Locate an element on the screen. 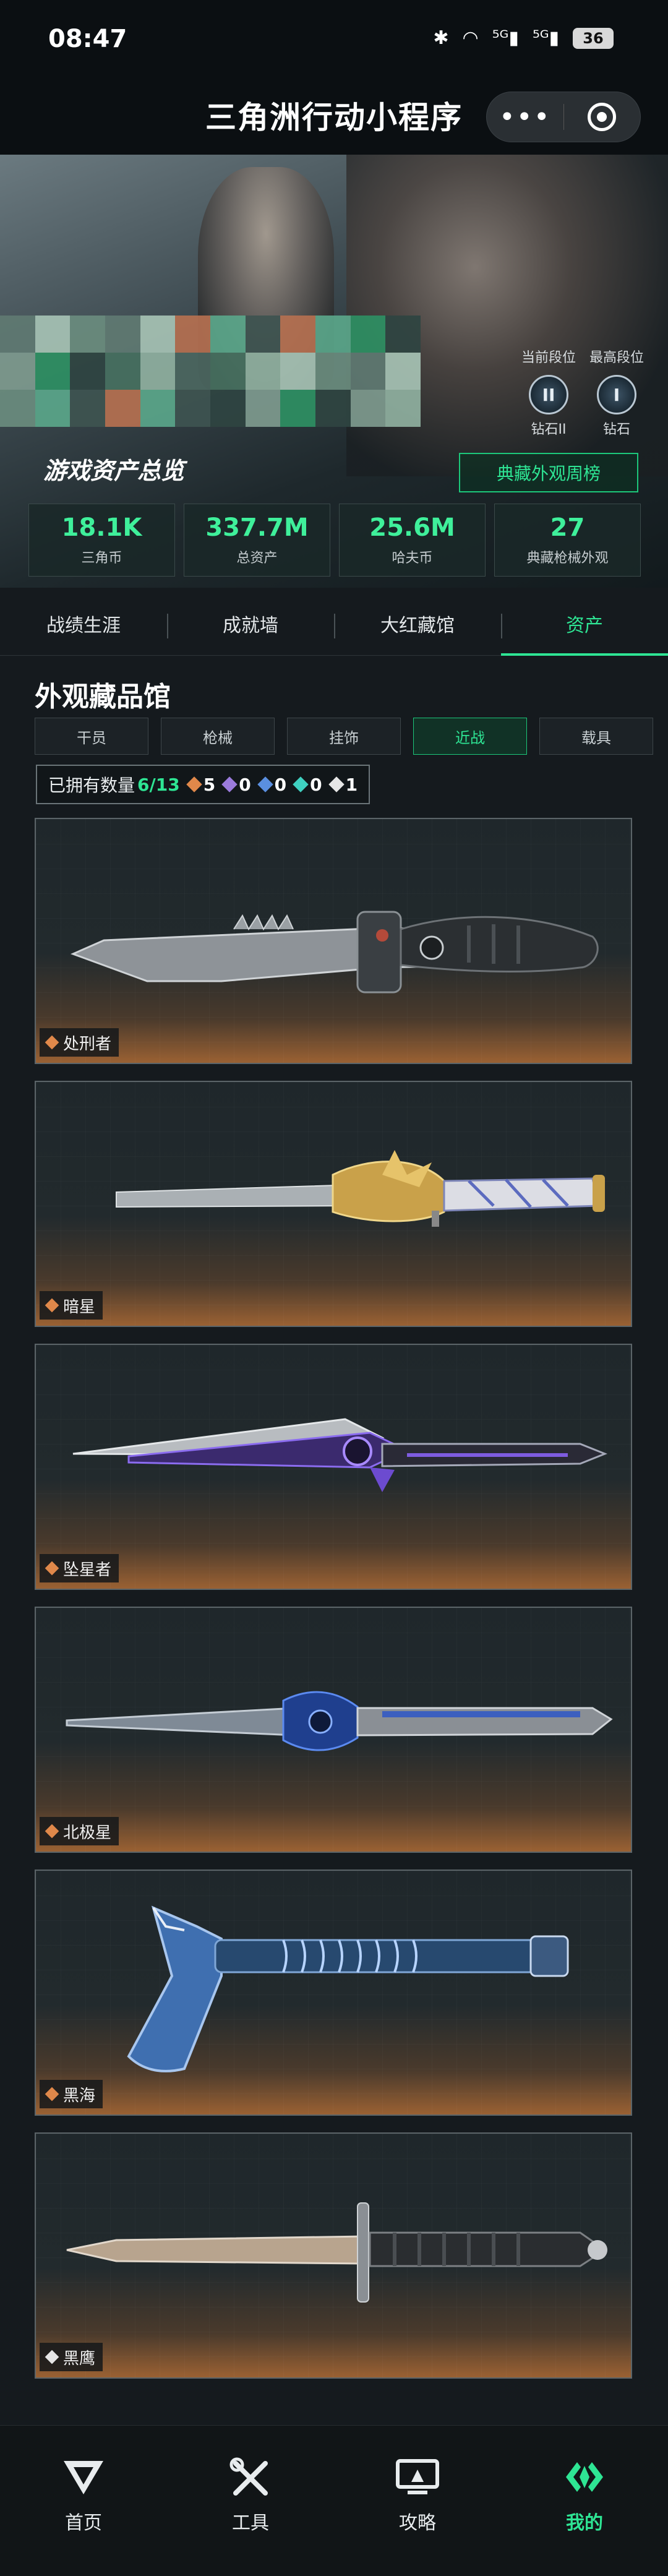  owned-count: 6/13 is located at coordinates (158, 784).